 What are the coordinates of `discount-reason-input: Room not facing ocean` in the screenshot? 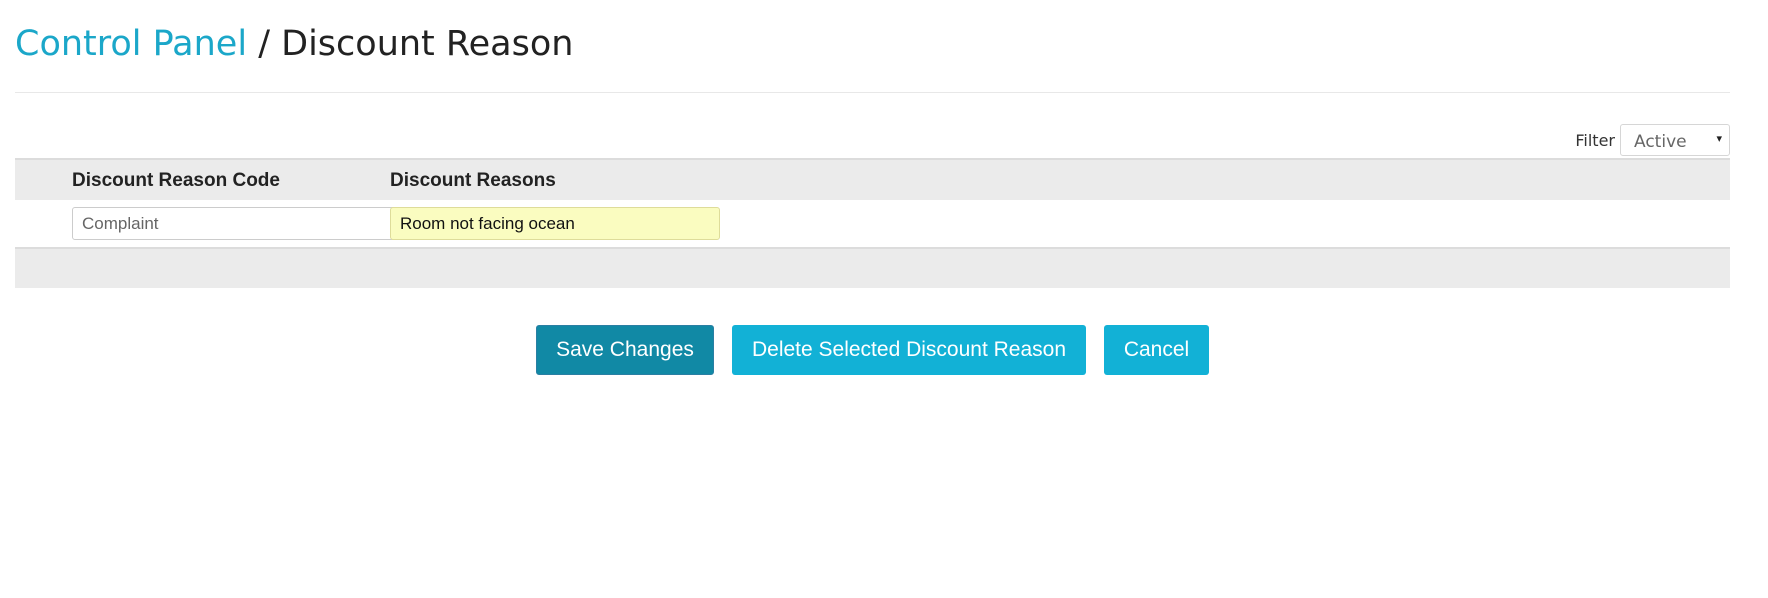 It's located at (555, 223).